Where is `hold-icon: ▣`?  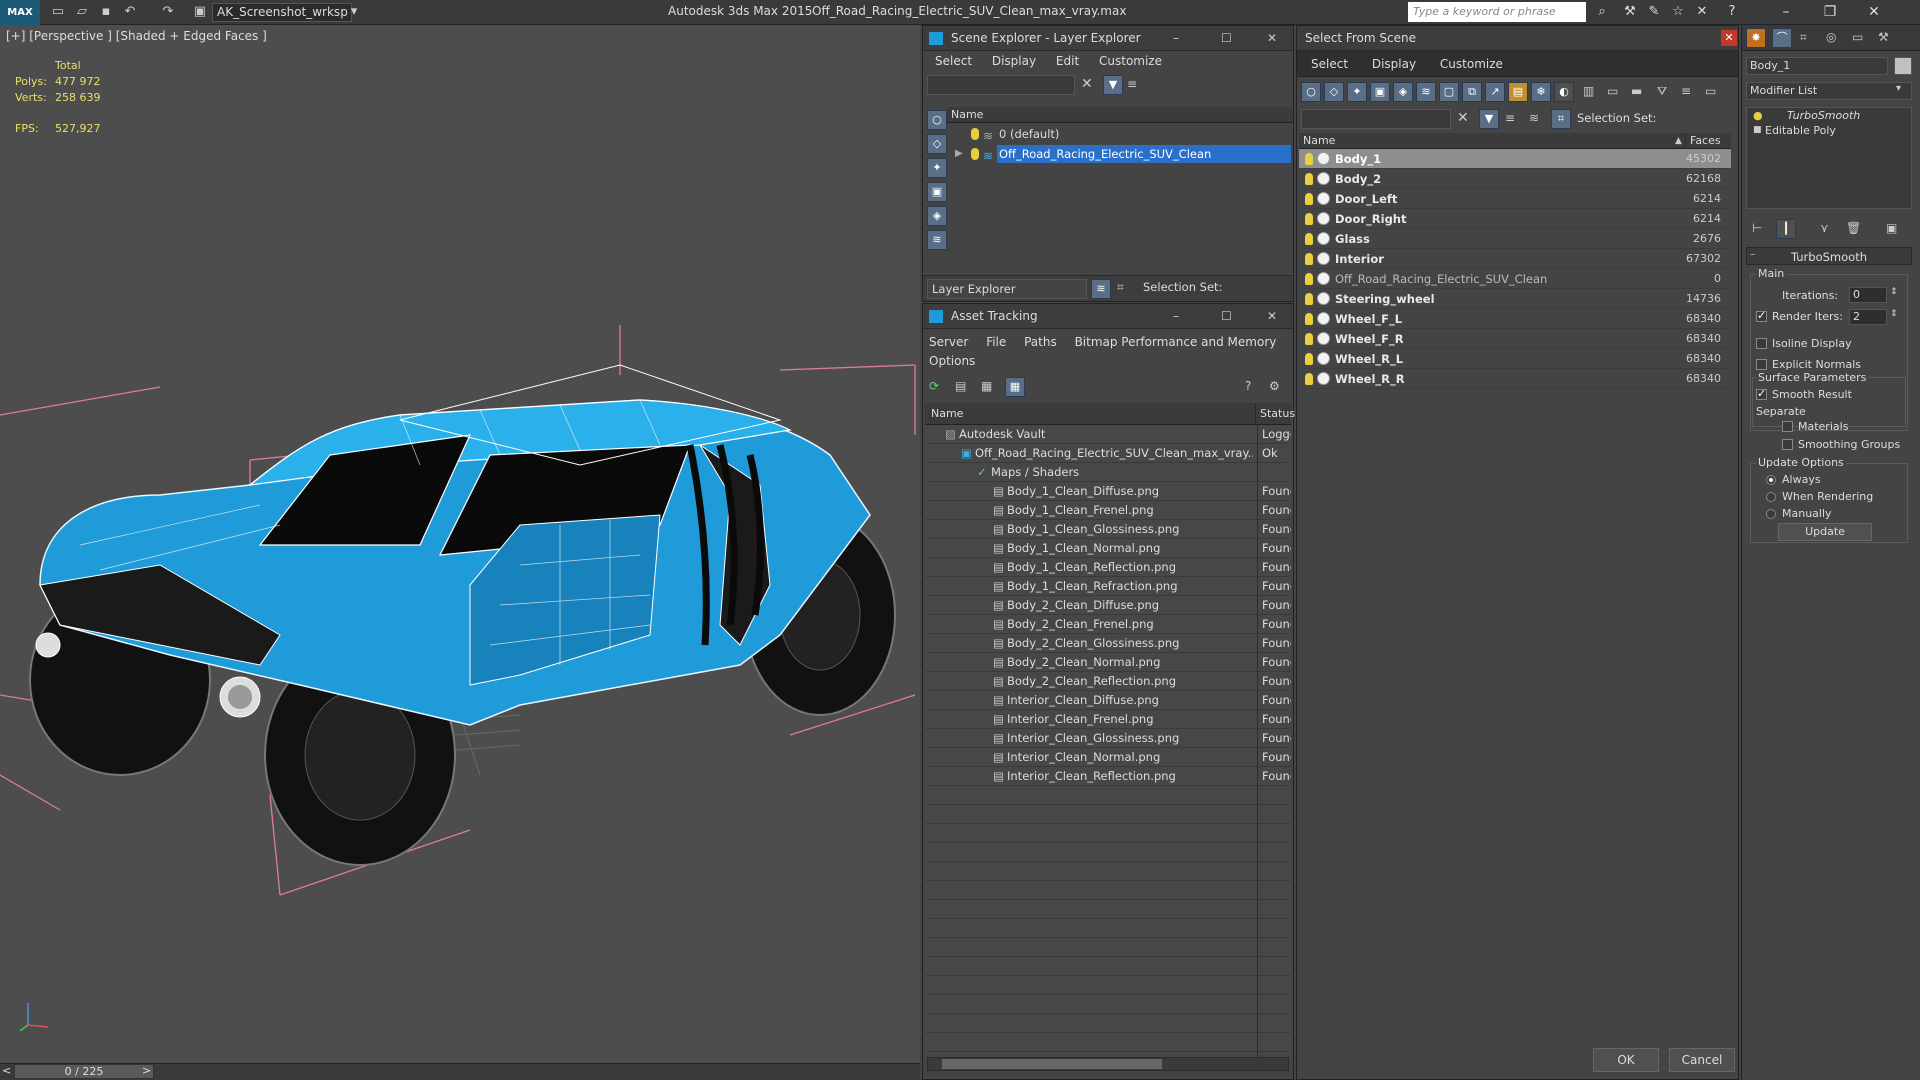 hold-icon: ▣ is located at coordinates (200, 12).